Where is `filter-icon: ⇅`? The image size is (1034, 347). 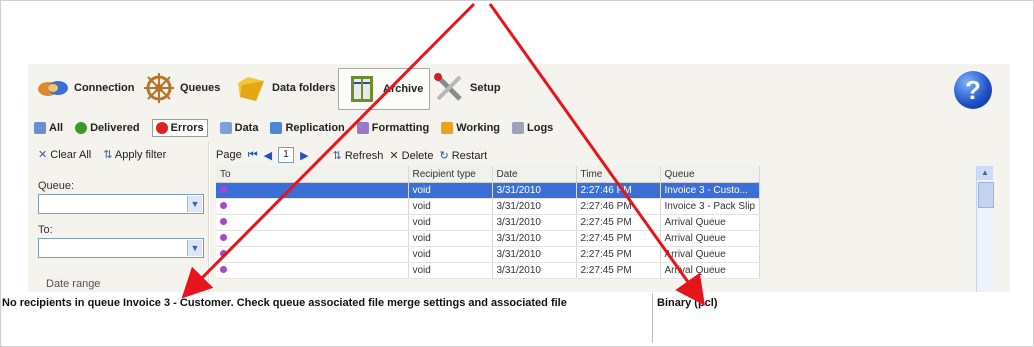 filter-icon: ⇅ is located at coordinates (108, 155).